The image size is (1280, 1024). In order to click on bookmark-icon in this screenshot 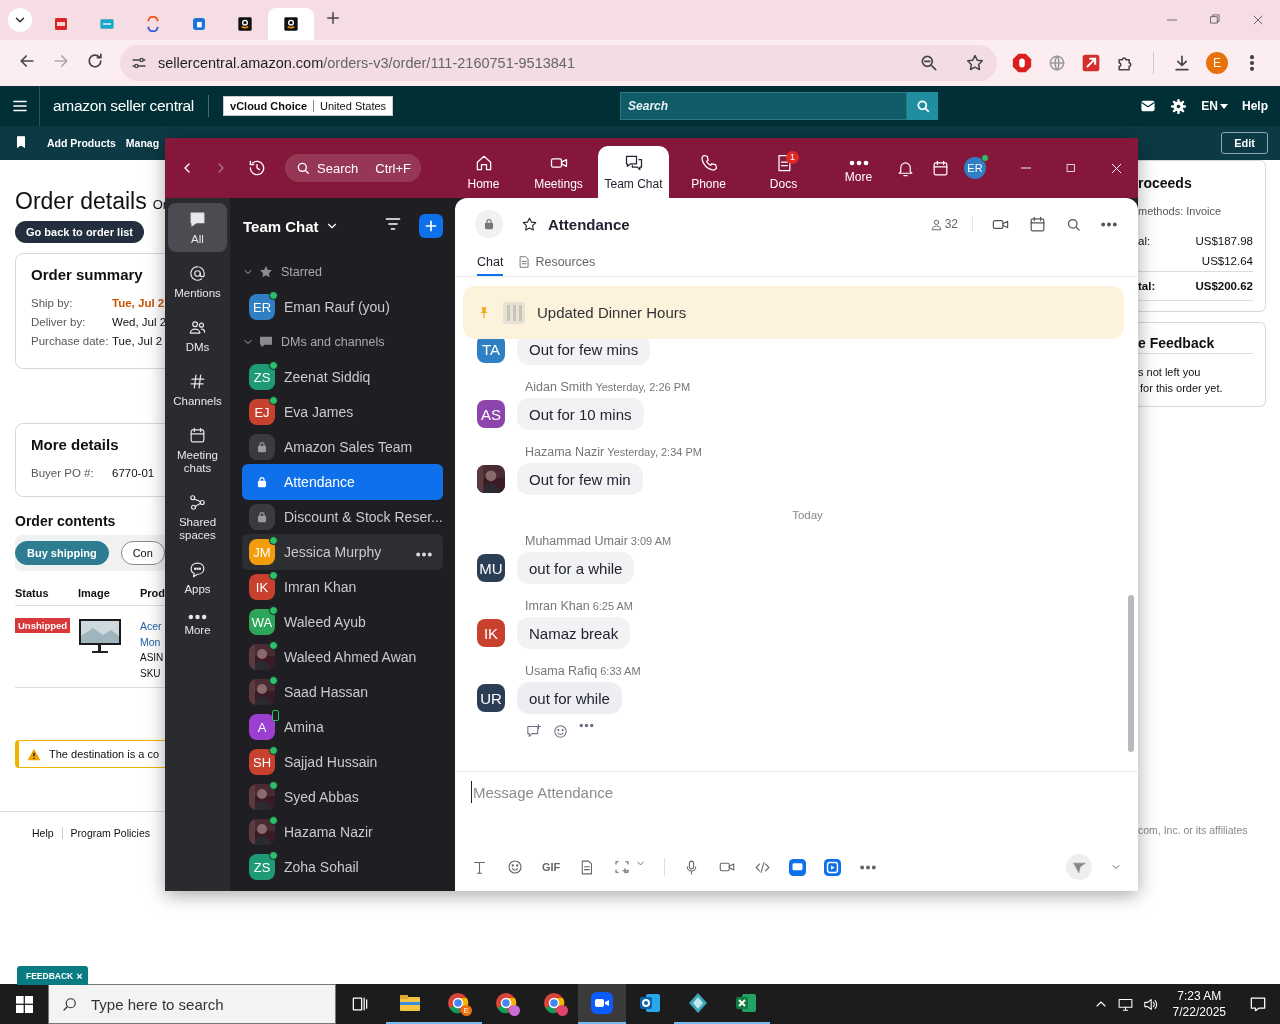, I will do `click(21, 142)`.